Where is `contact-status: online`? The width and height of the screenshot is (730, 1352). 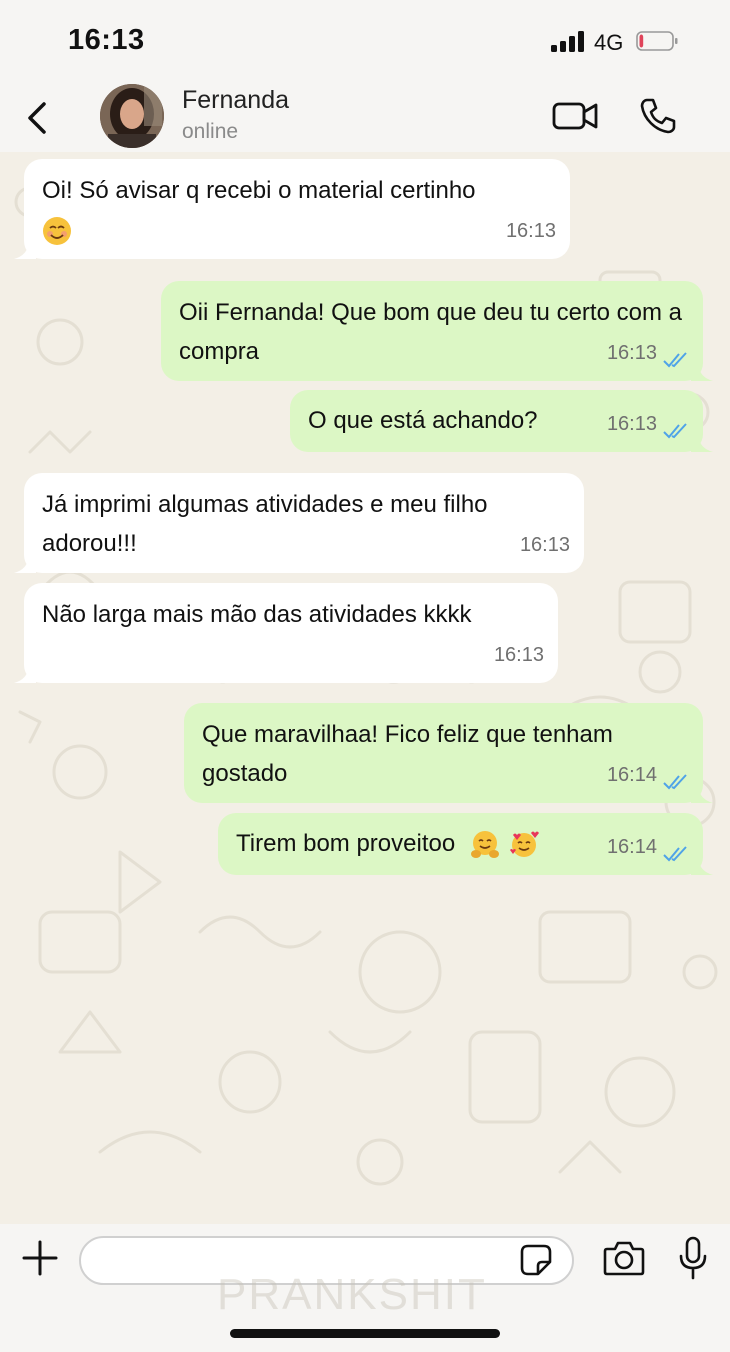 contact-status: online is located at coordinates (210, 131).